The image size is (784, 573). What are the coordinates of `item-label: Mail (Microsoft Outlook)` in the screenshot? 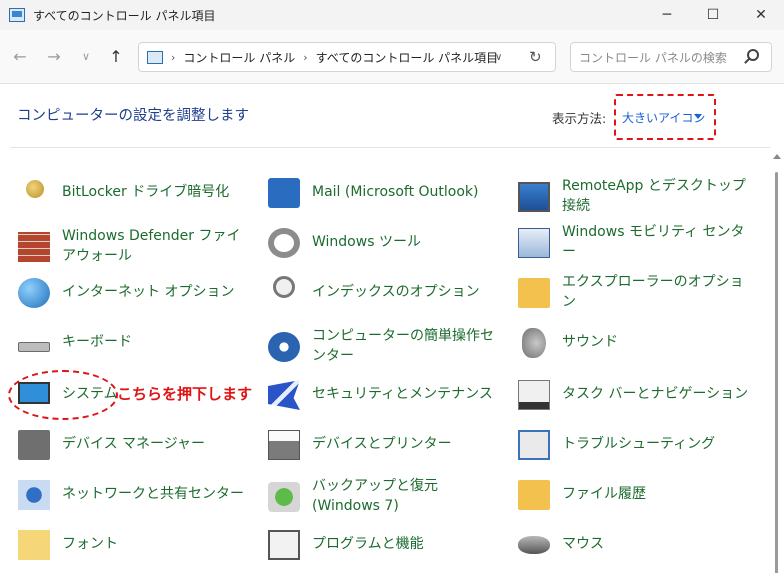 It's located at (395, 192).